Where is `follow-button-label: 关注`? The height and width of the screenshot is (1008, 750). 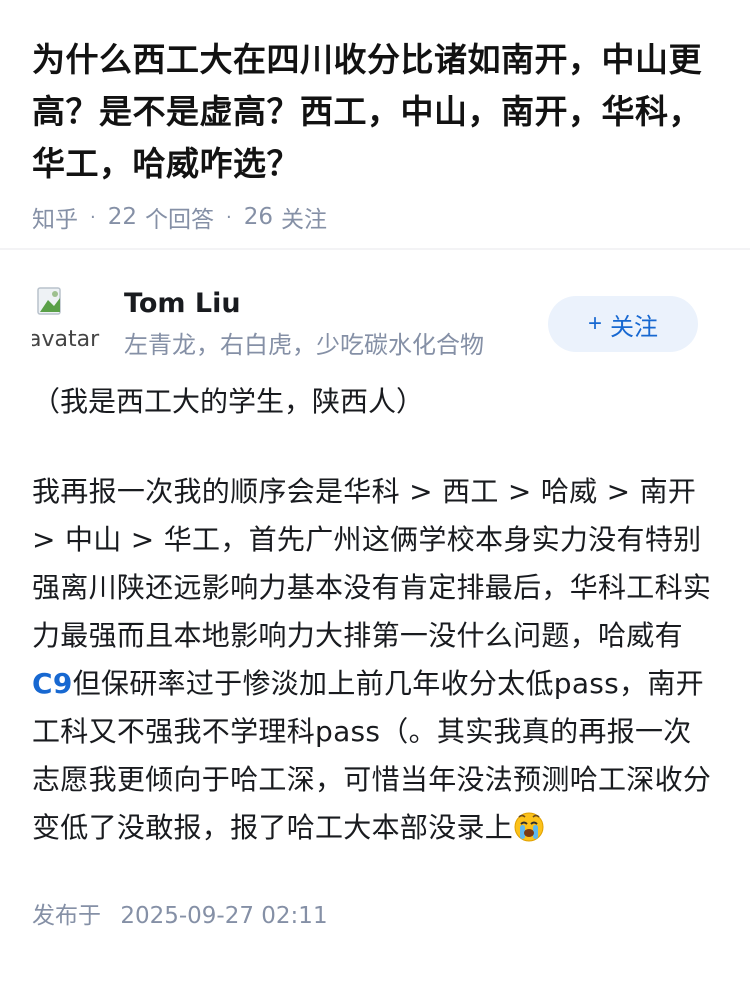
follow-button-label: 关注 is located at coordinates (634, 327).